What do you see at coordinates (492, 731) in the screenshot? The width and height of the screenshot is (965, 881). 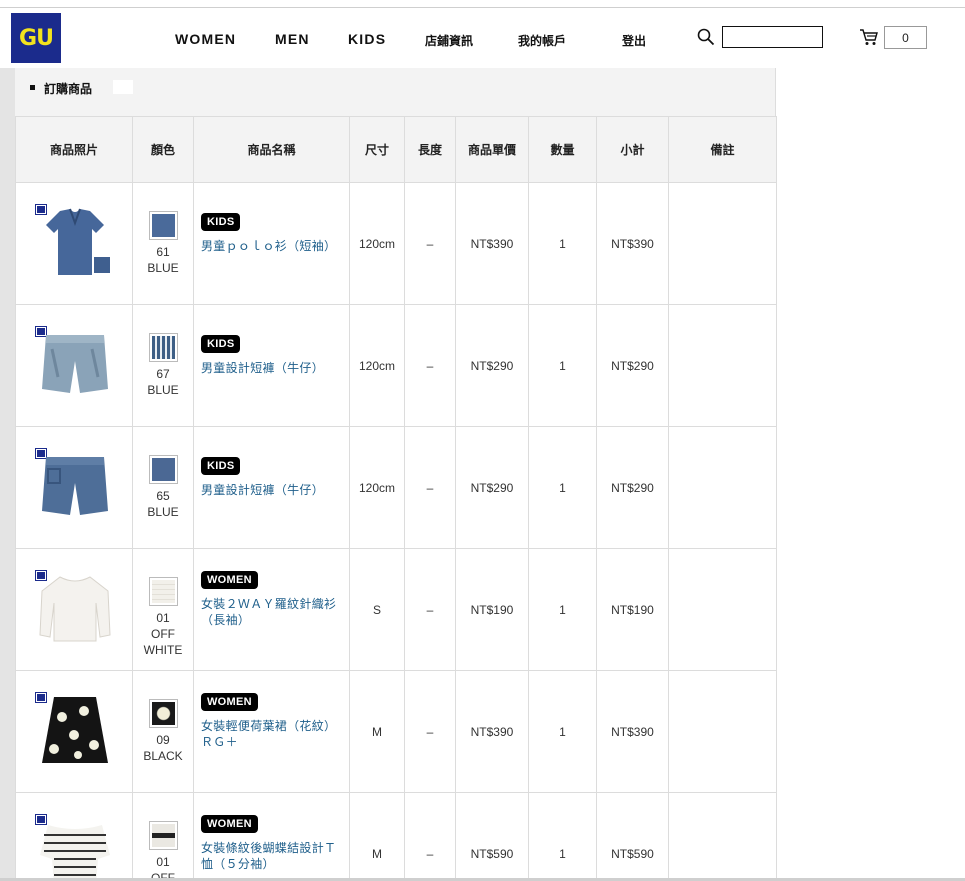 I see `unit-price-cell: NT$390` at bounding box center [492, 731].